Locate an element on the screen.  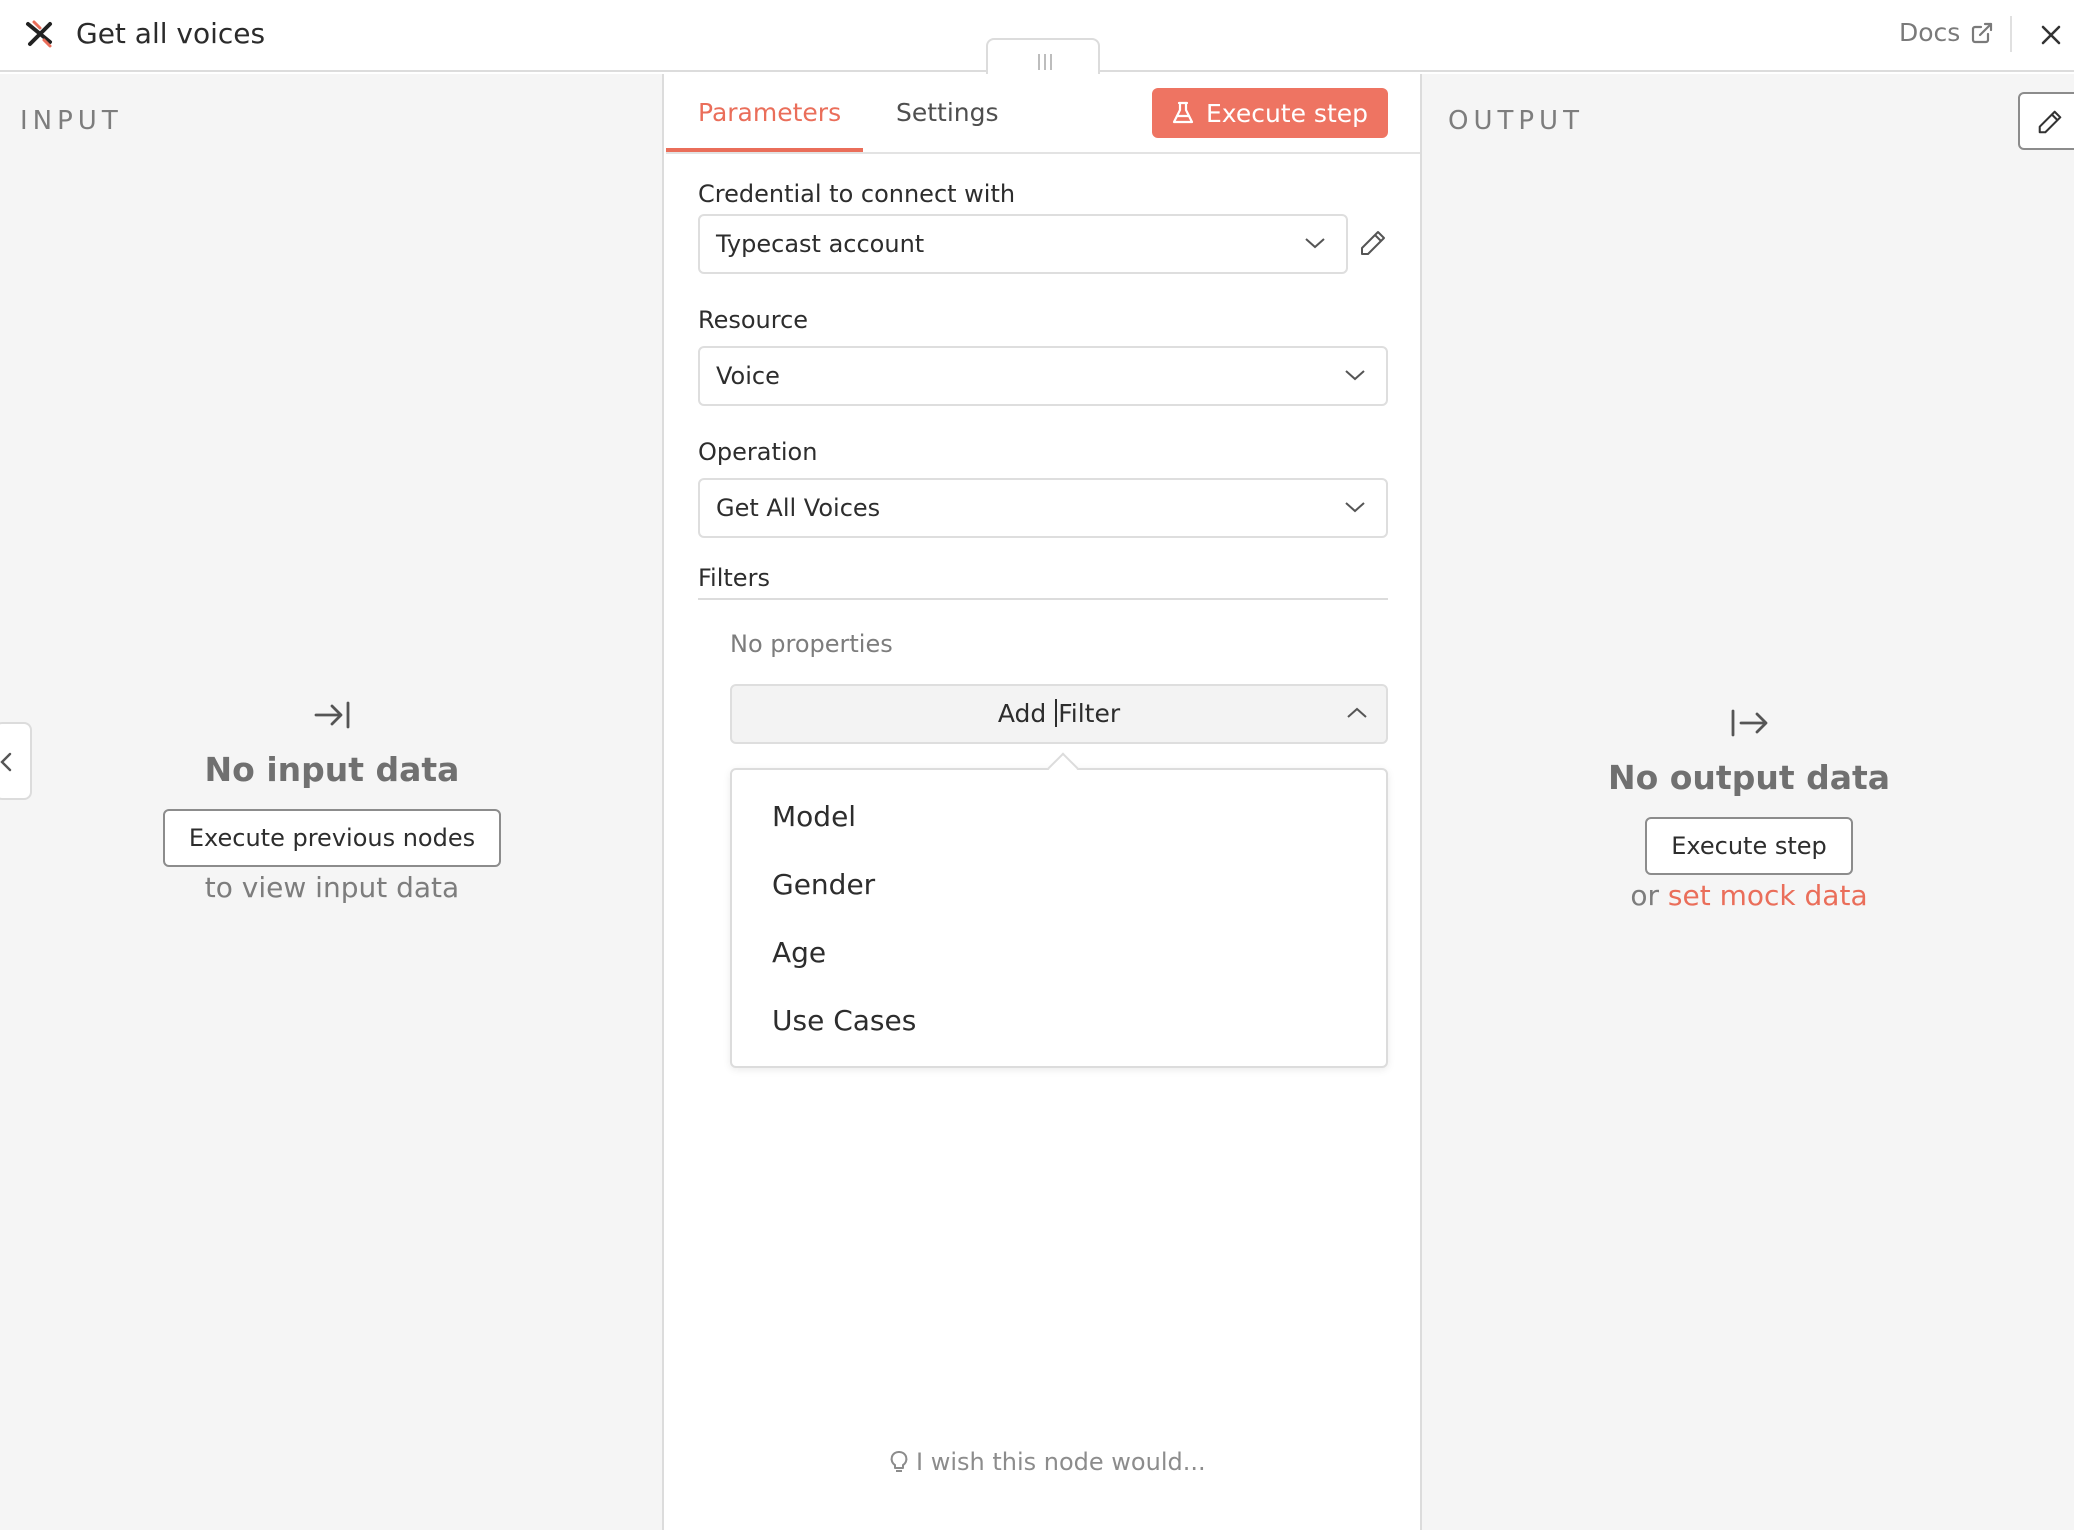
edit-credential-pencil-icon is located at coordinates (1373, 243).